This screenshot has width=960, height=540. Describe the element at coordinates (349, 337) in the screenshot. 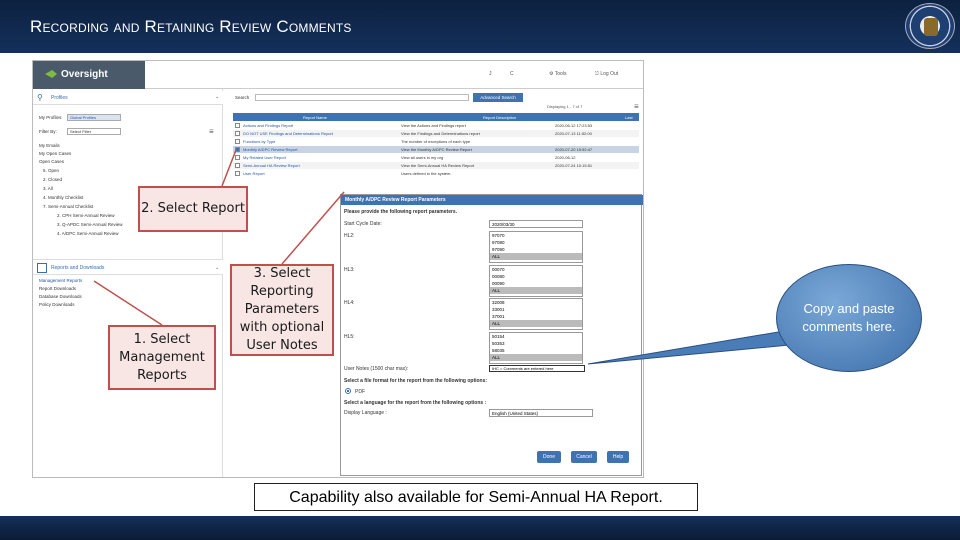

I see `hl5-label: HL5:` at that location.